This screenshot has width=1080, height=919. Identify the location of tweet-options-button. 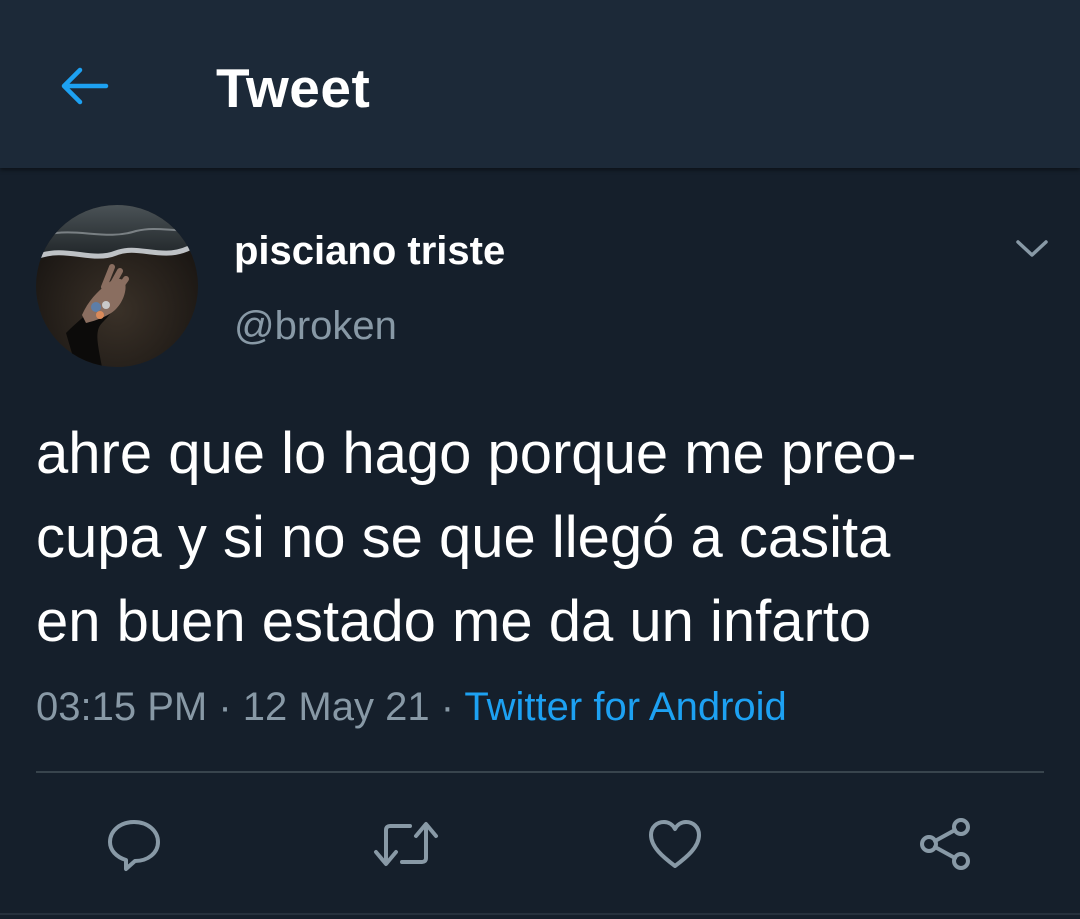
(1032, 249).